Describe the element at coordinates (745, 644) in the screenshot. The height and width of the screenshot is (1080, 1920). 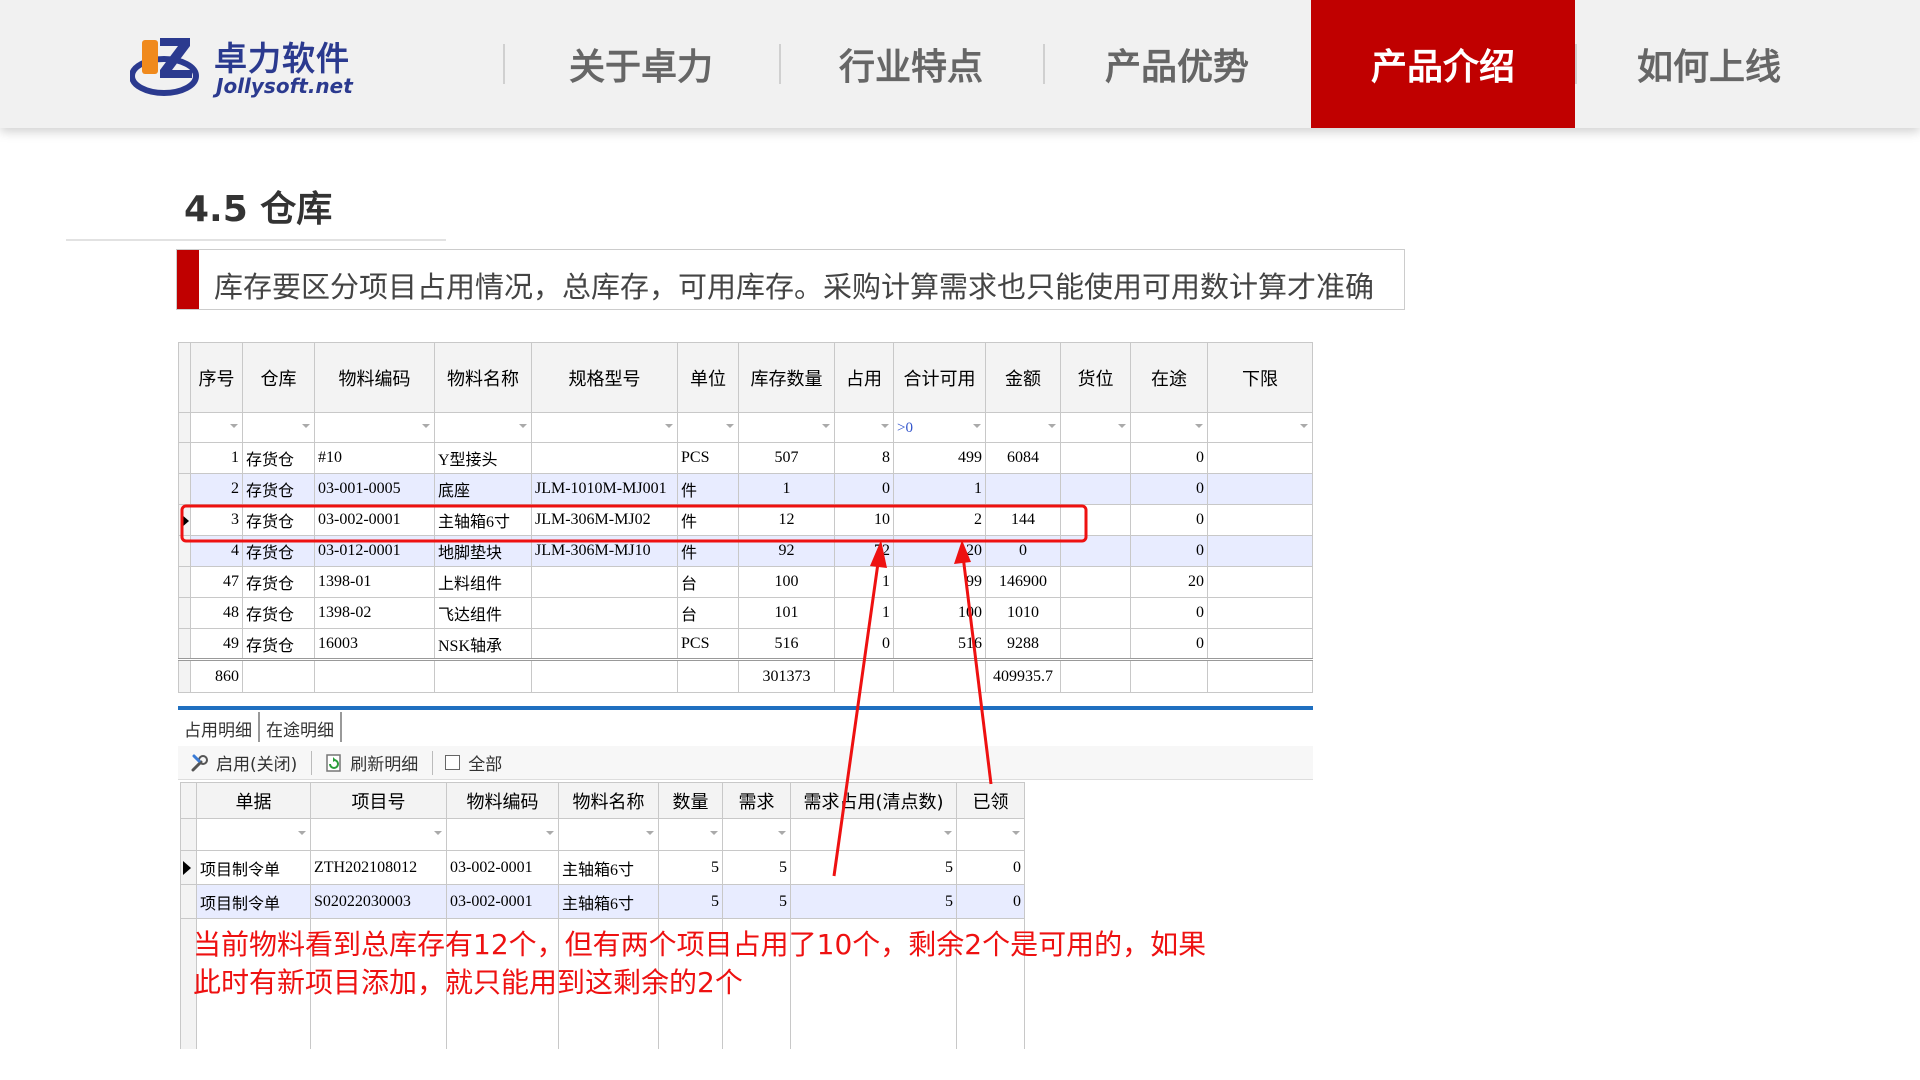
I see `table-row: 49 存货仓 16003 NSK轴承 PCS 516 0 516 9288 0` at that location.